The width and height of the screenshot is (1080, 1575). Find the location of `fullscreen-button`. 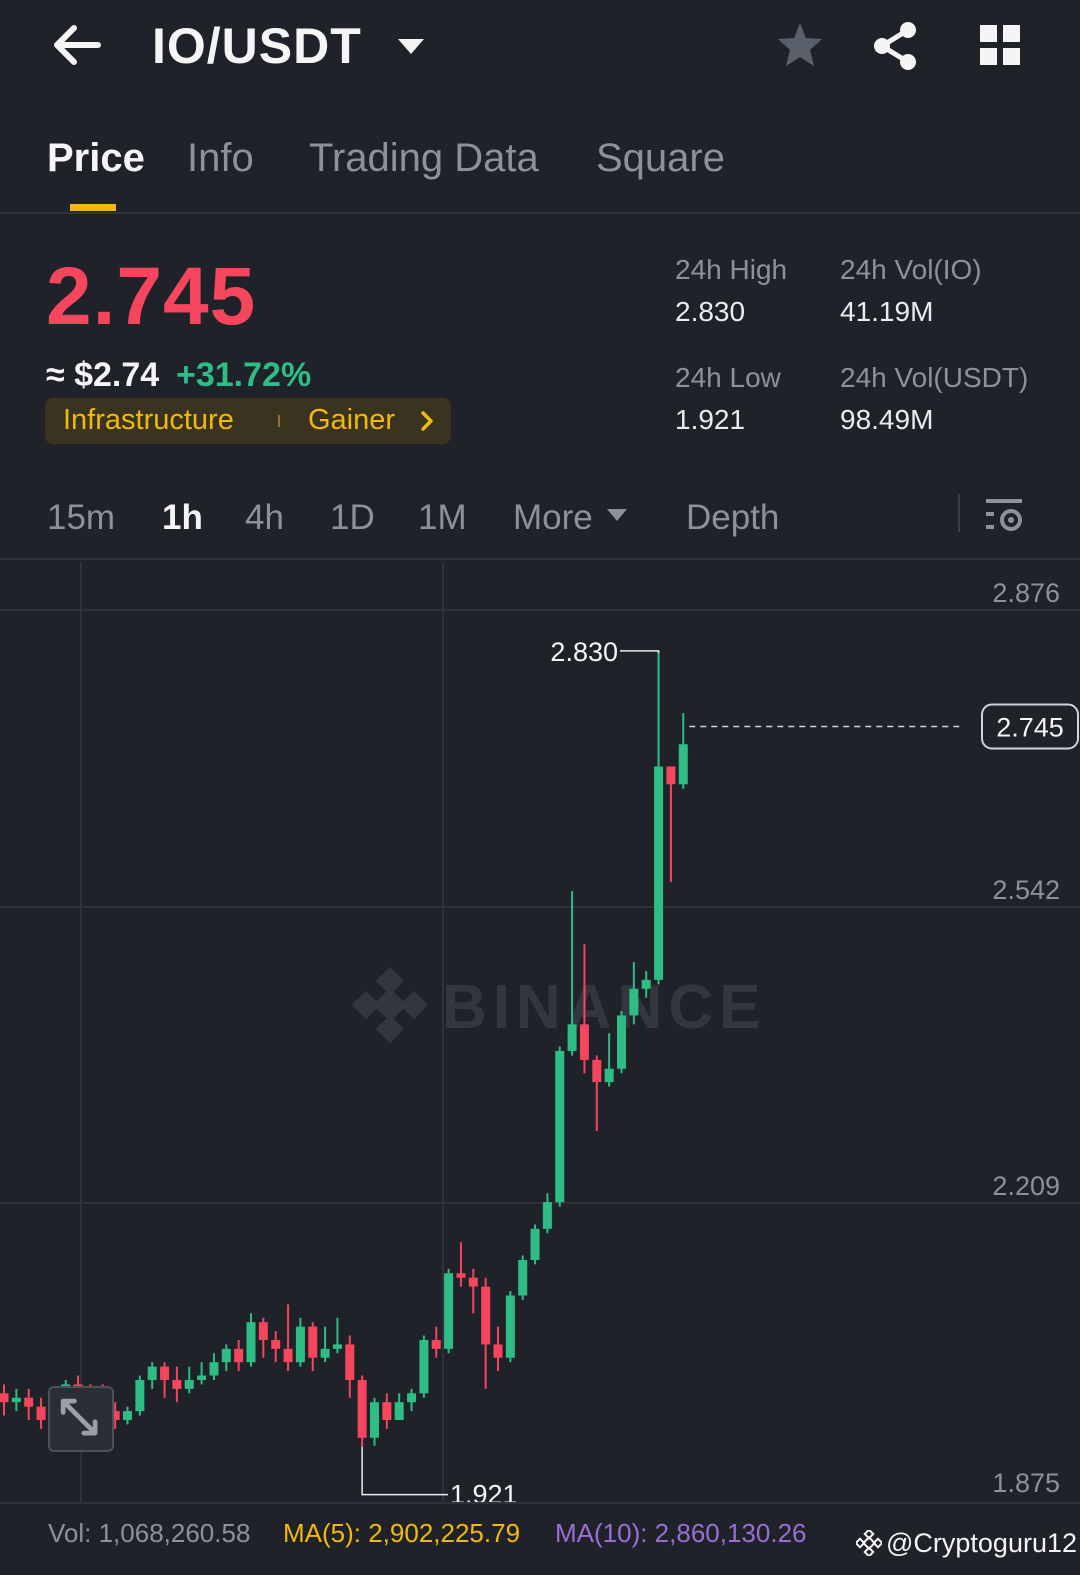

fullscreen-button is located at coordinates (81, 1419).